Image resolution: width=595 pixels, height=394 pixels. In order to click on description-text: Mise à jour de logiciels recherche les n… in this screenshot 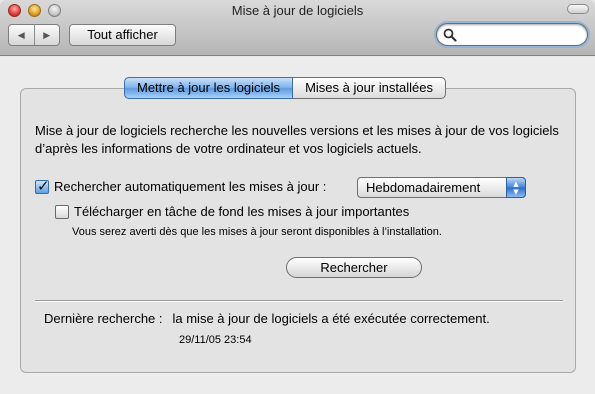, I will do `click(297, 139)`.